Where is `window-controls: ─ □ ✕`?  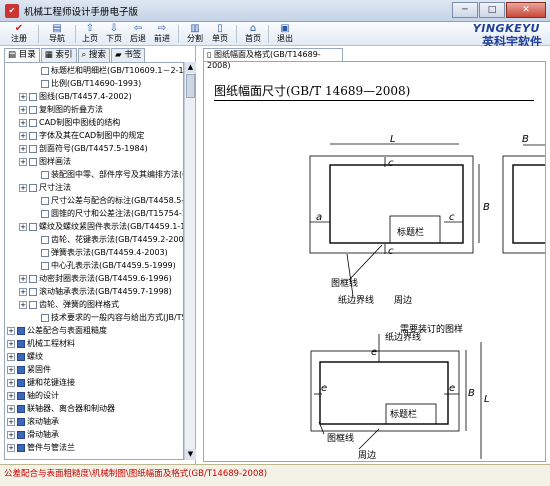 window-controls: ─ □ ✕ is located at coordinates (499, 10).